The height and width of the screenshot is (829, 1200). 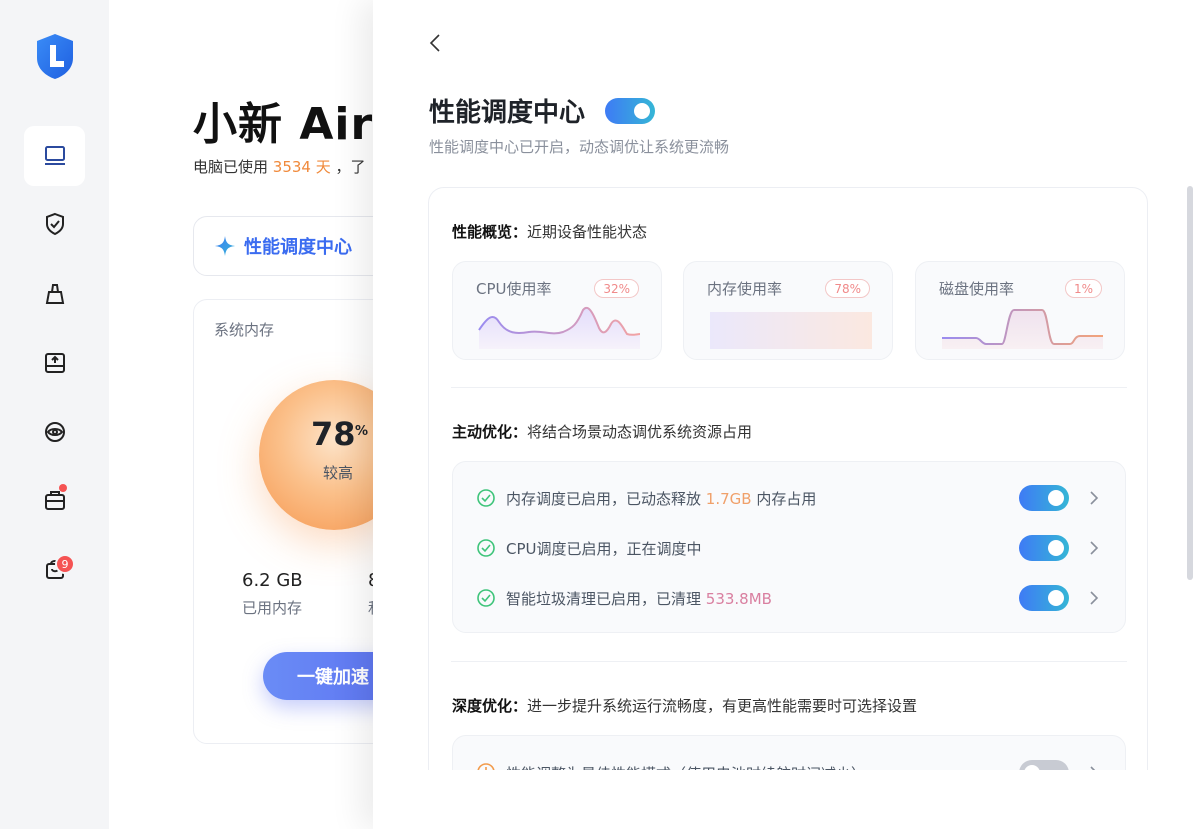 I want to click on perf-center-label: 性能调度中心, so click(x=298, y=247).